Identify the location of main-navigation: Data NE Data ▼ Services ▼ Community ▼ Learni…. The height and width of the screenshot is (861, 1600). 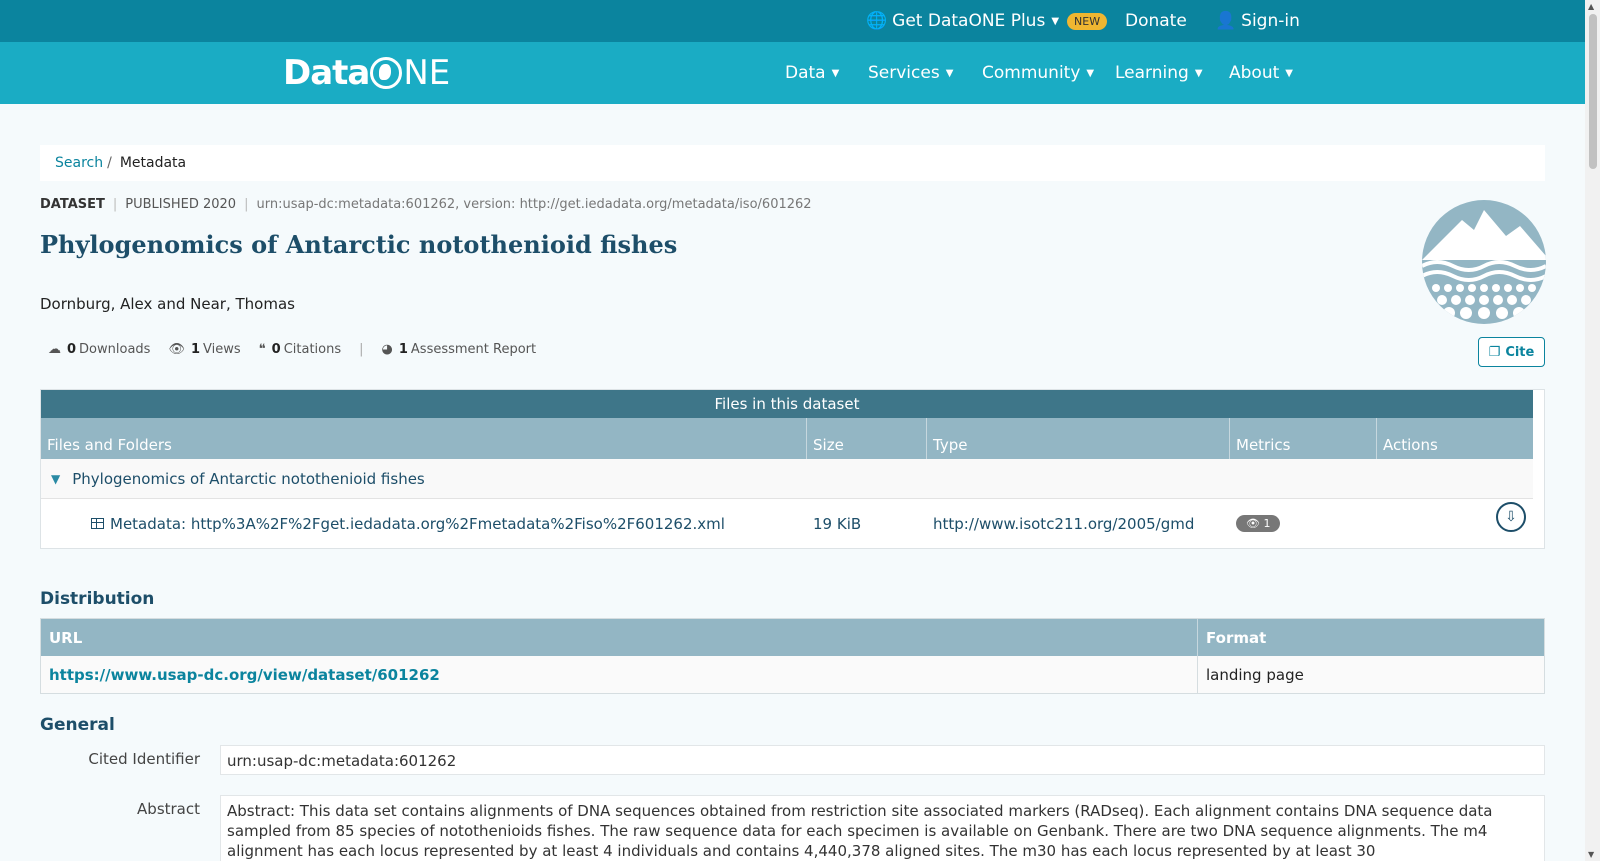
(792, 73).